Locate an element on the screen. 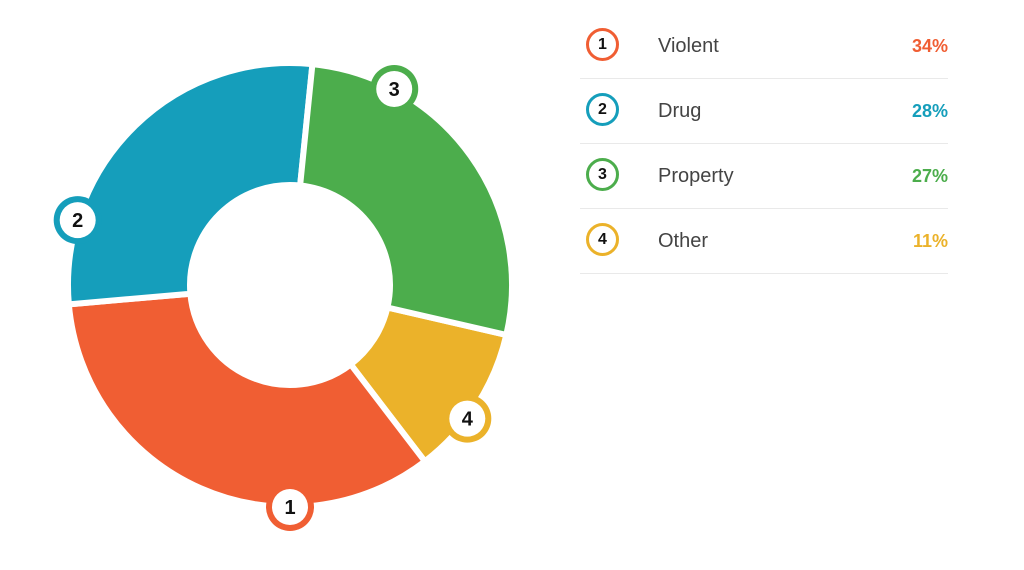 The height and width of the screenshot is (570, 1024). slice-badge-3: 3 is located at coordinates (394, 88).